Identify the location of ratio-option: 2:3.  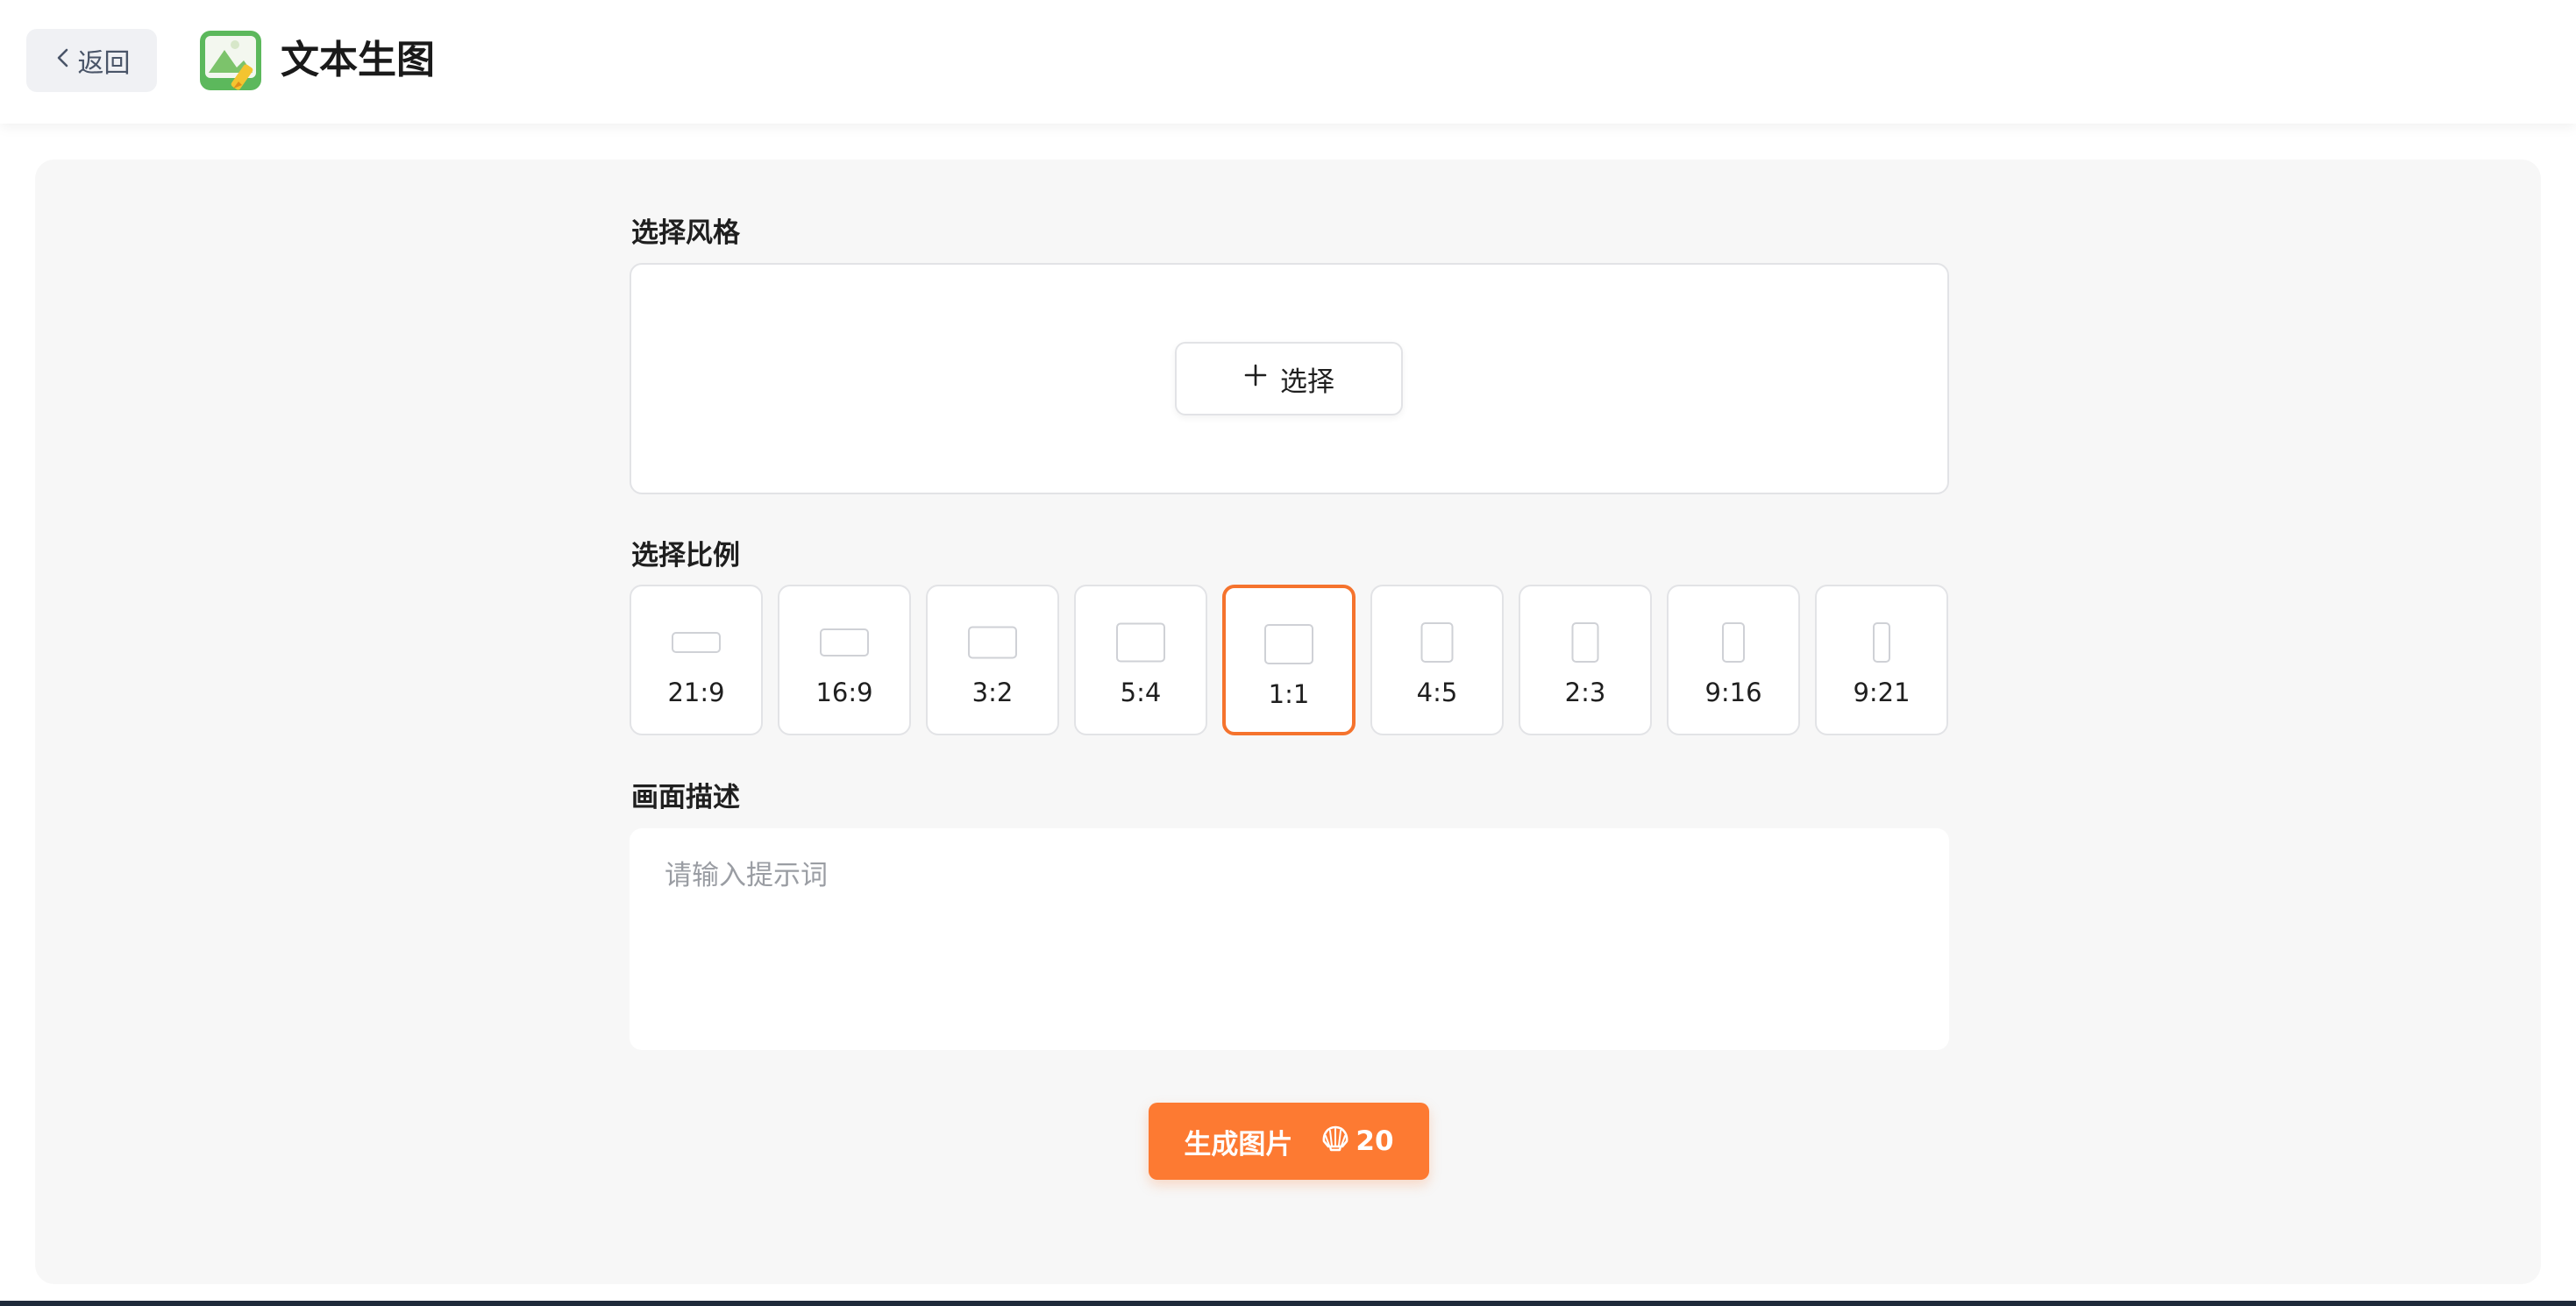
(1585, 660).